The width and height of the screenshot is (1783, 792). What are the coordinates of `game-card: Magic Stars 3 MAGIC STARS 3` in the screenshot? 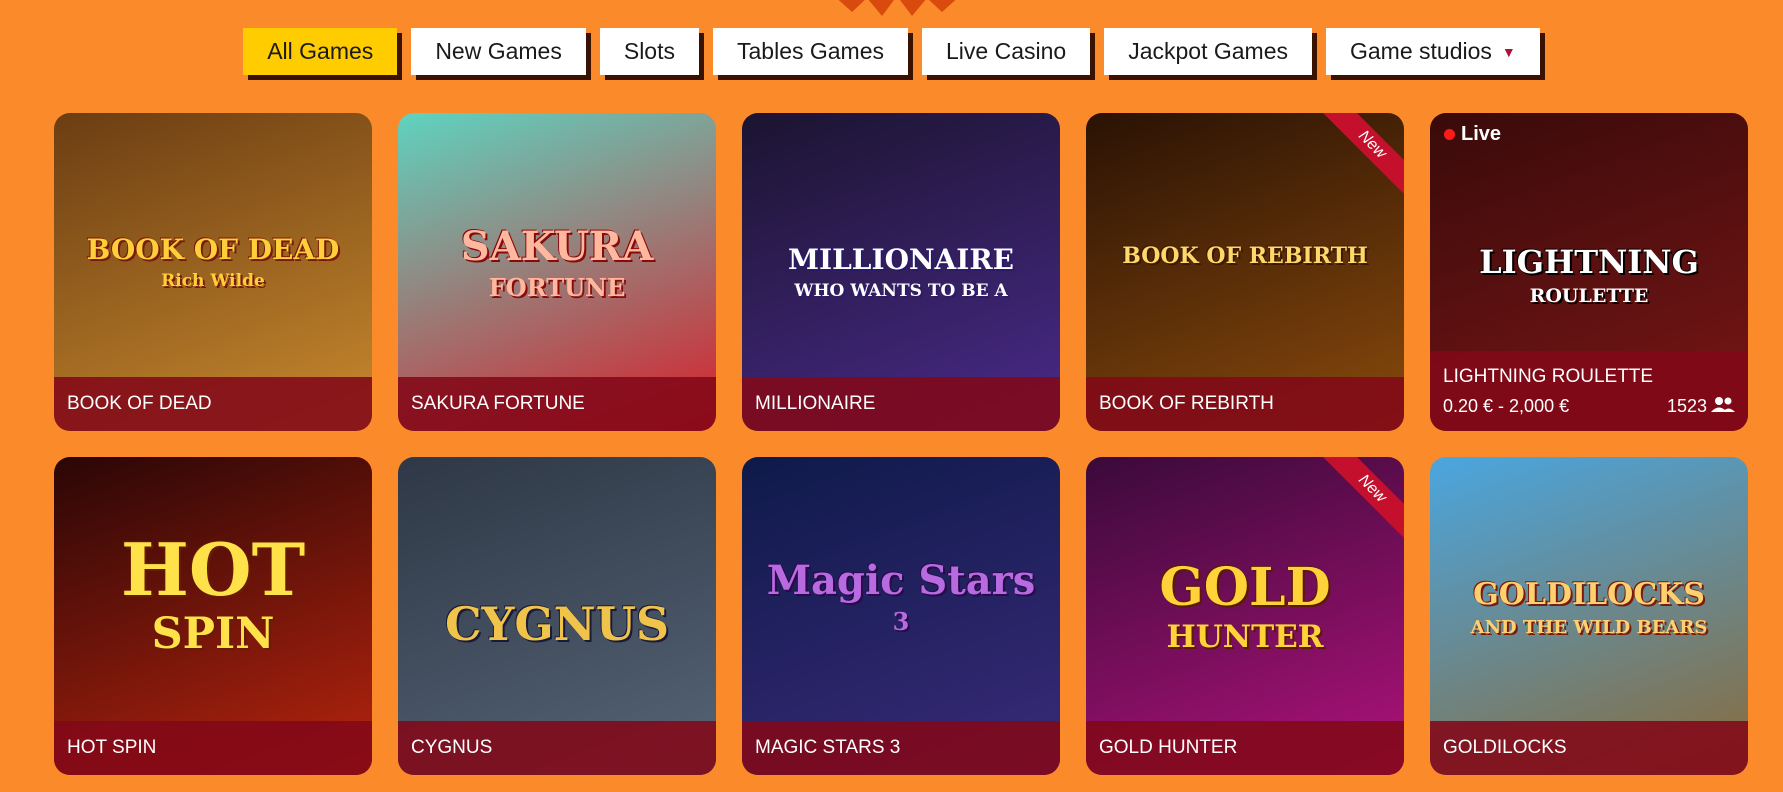 It's located at (901, 616).